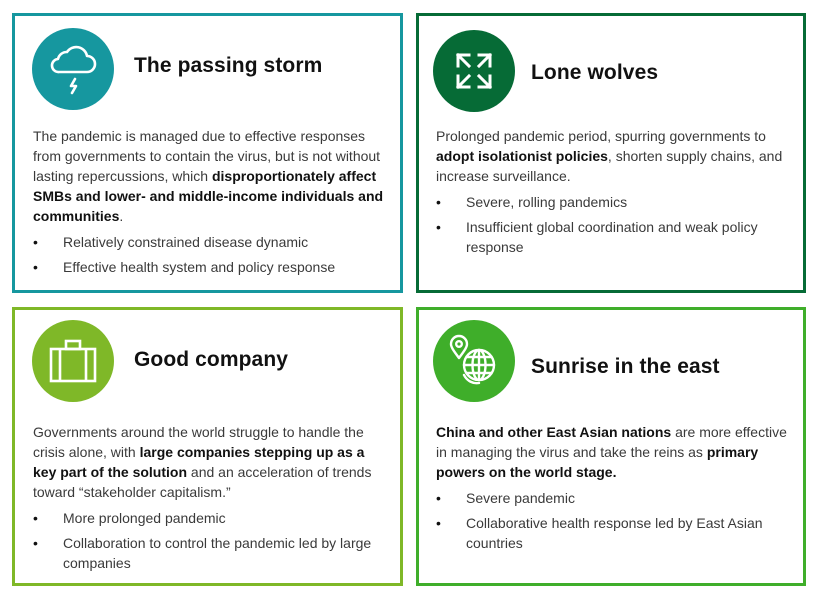  What do you see at coordinates (186, 242) in the screenshot?
I see `bullet-text: Relatively constrained disease dynamic` at bounding box center [186, 242].